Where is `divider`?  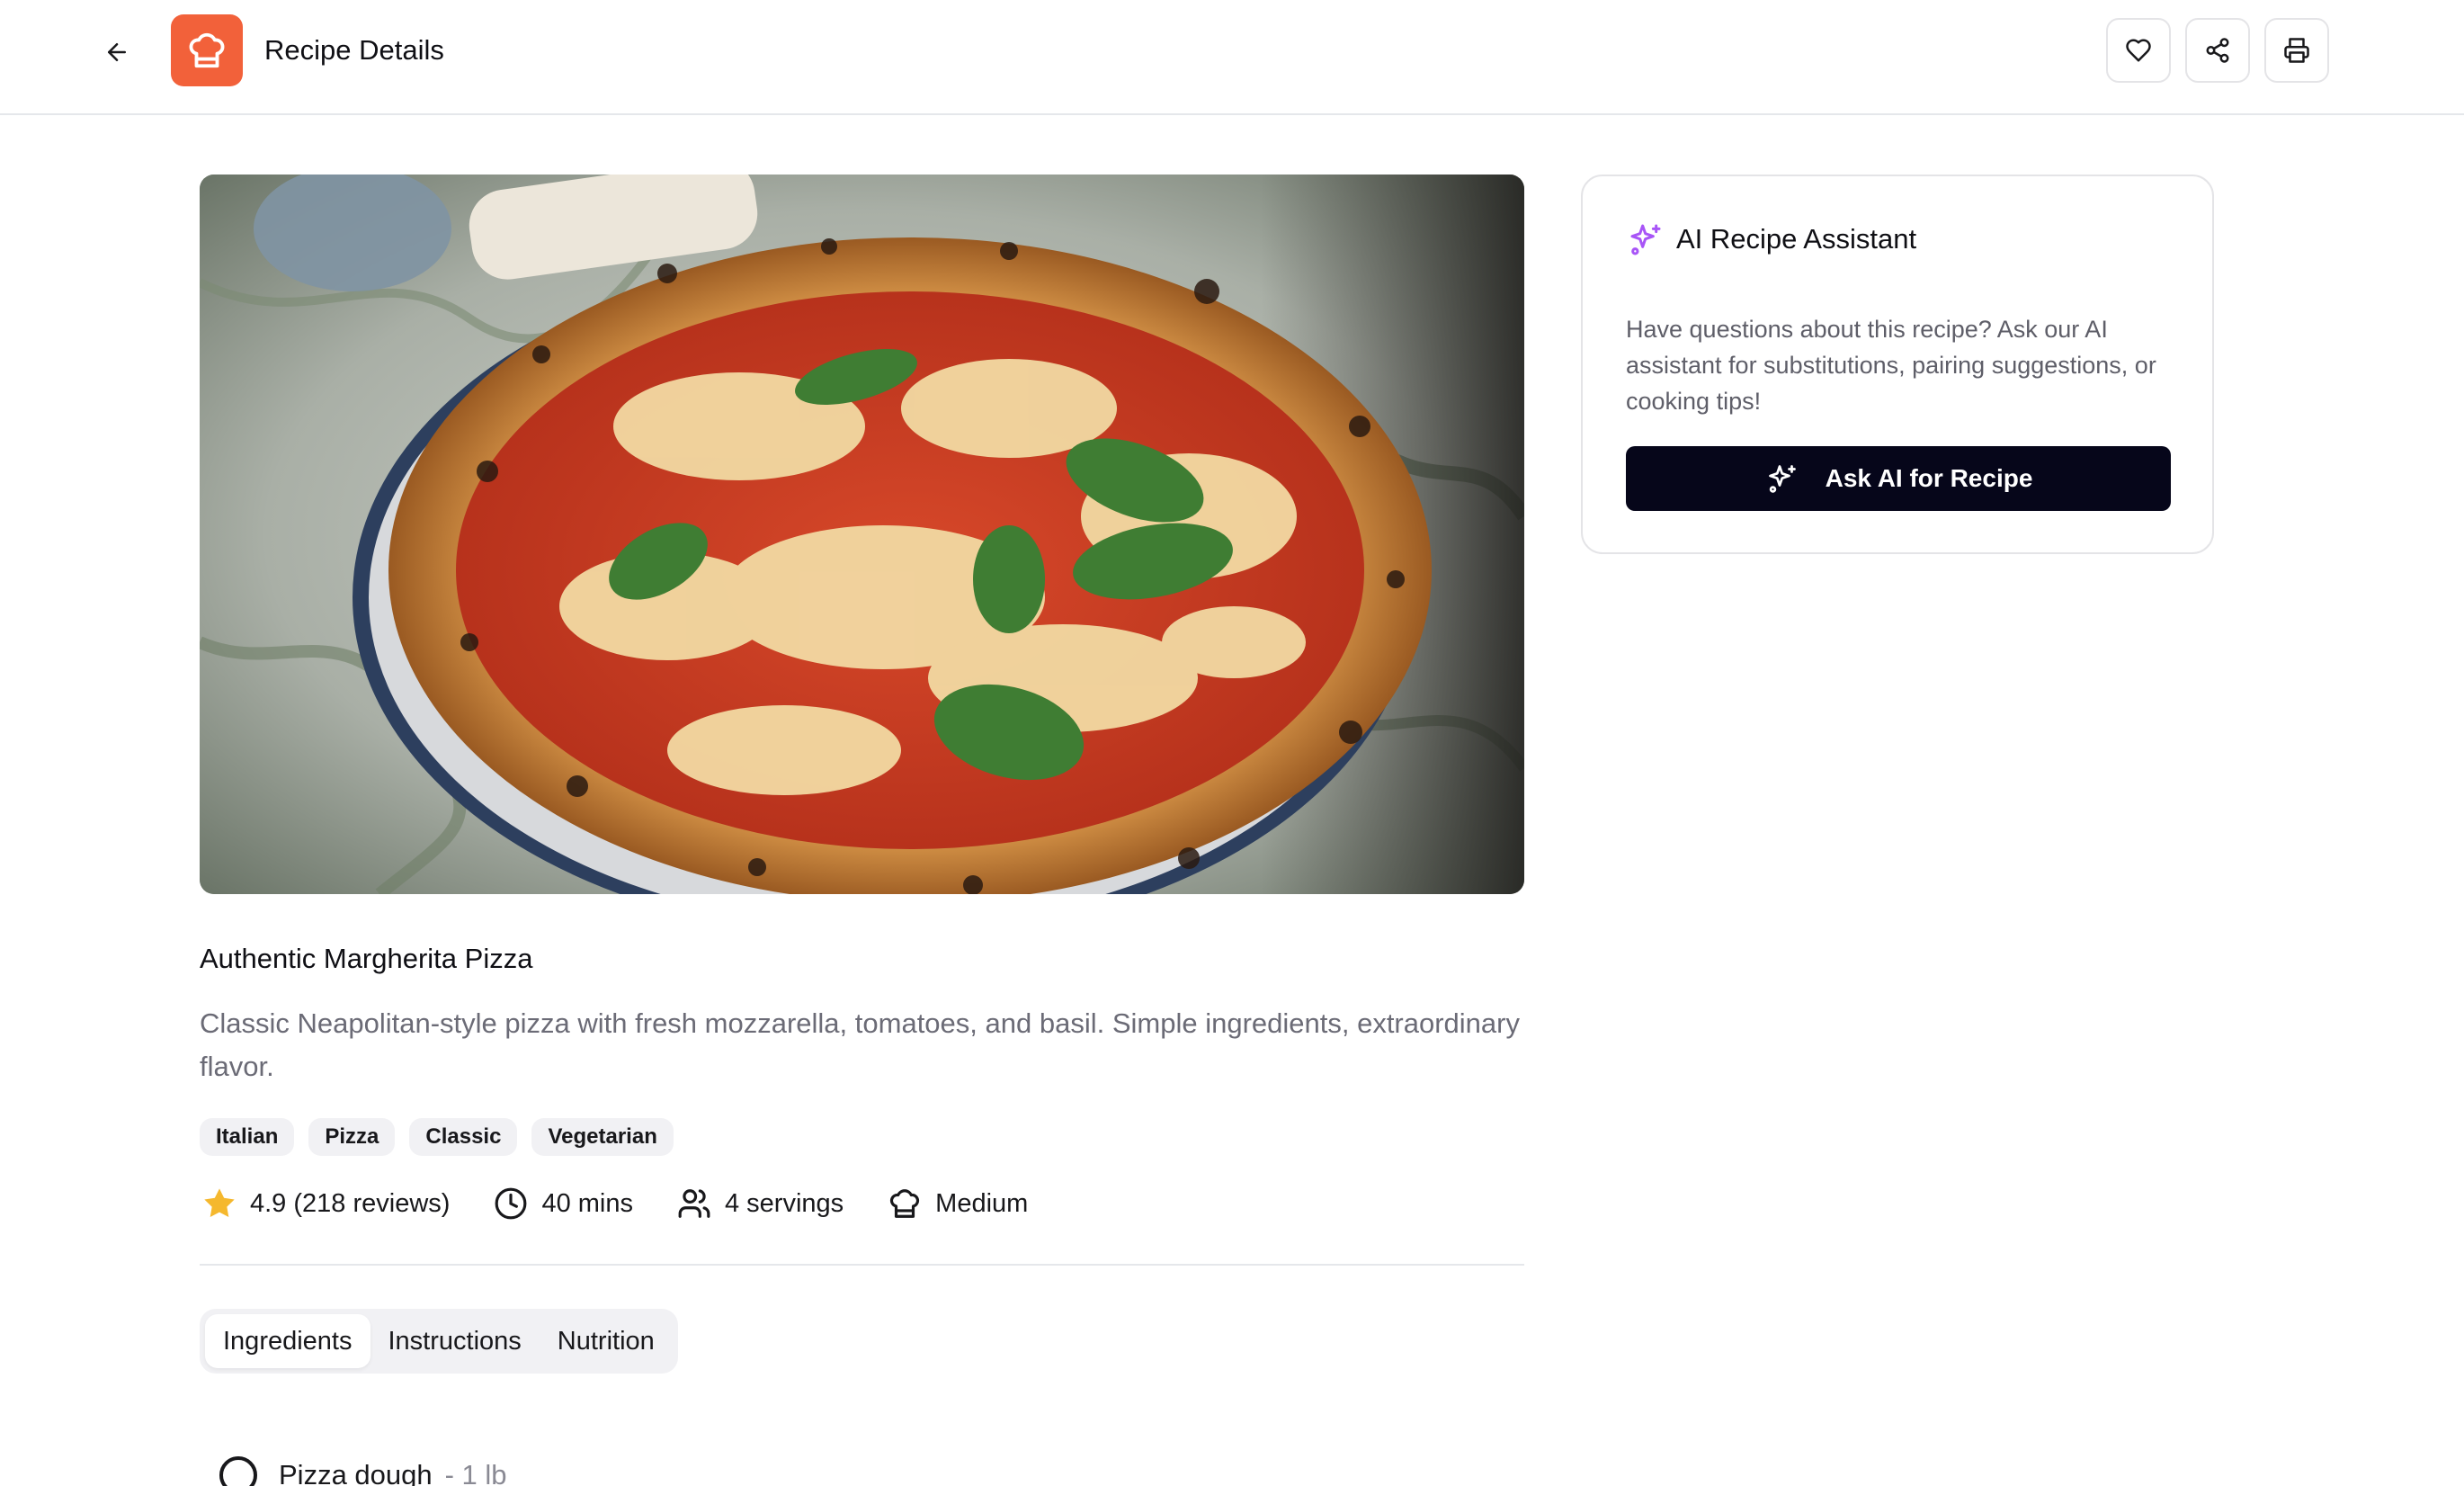 divider is located at coordinates (862, 1265).